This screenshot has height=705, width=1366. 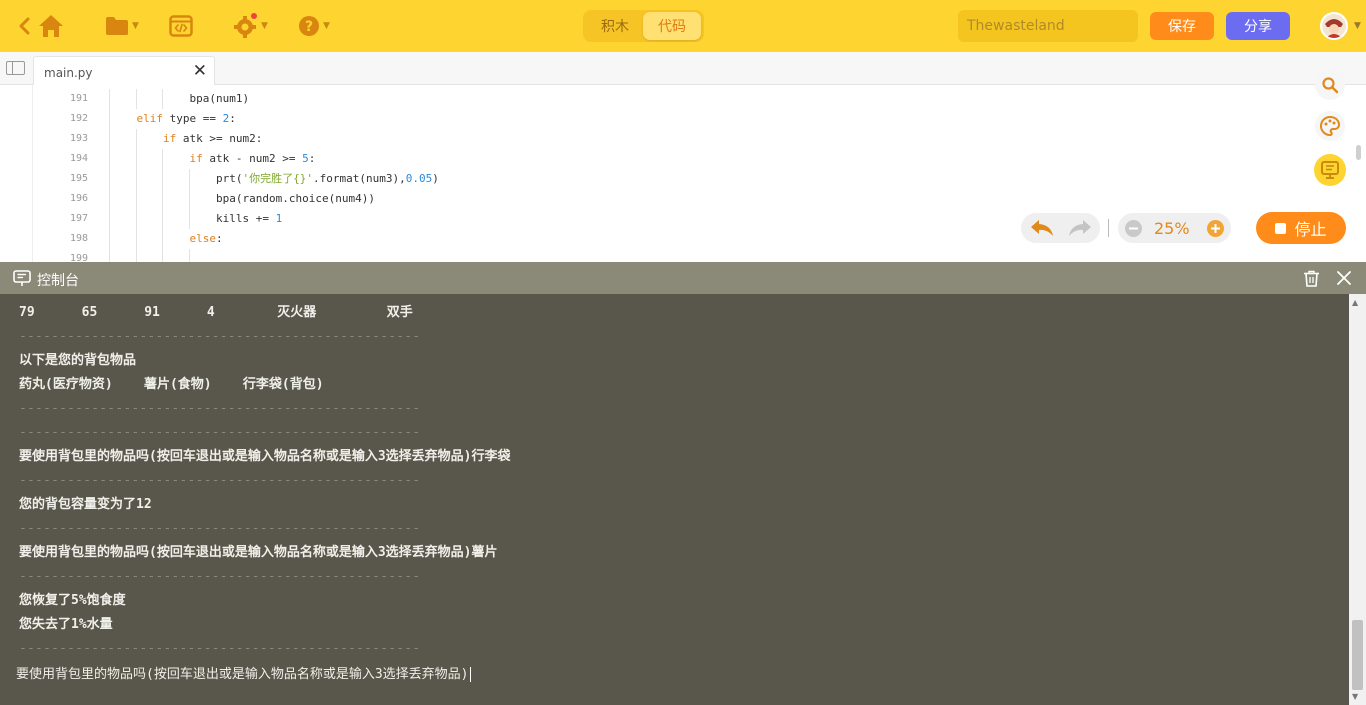 What do you see at coordinates (1330, 170) in the screenshot?
I see `stage-button` at bounding box center [1330, 170].